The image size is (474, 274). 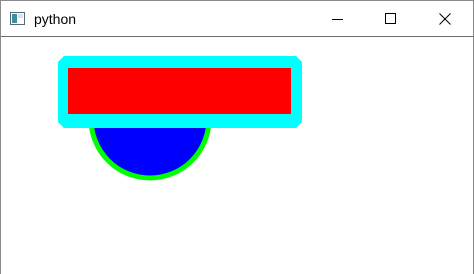 What do you see at coordinates (55, 19) in the screenshot?
I see `window-title: python` at bounding box center [55, 19].